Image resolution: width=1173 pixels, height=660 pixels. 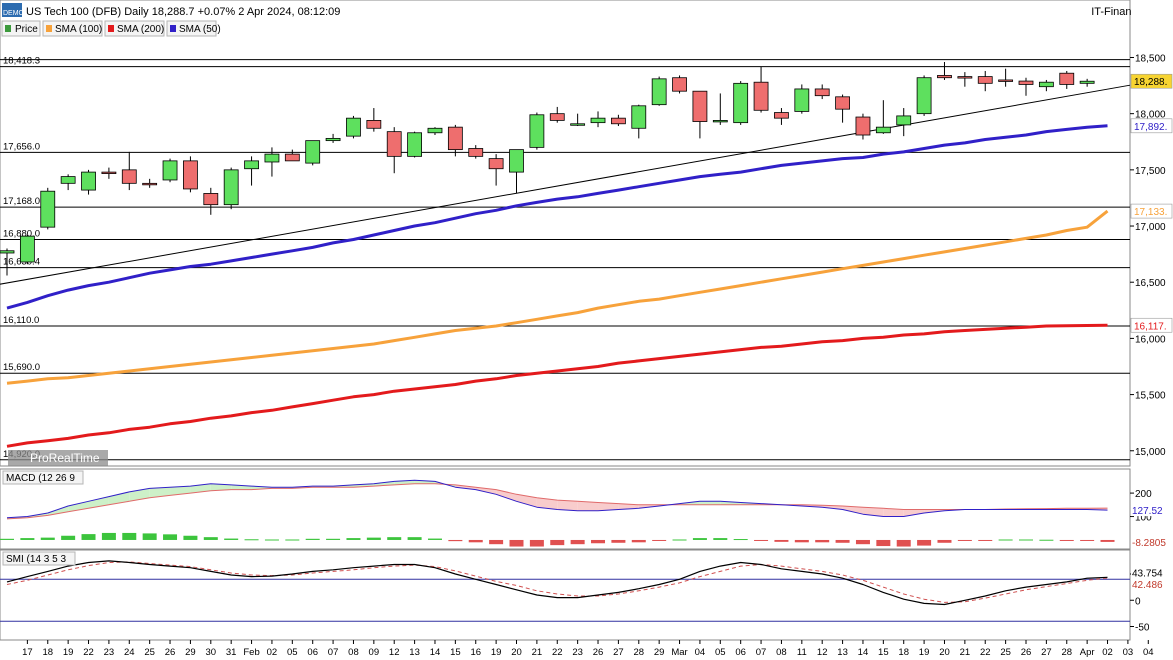 I want to click on legend-item-sma200: SMA (200), so click(x=134, y=28).